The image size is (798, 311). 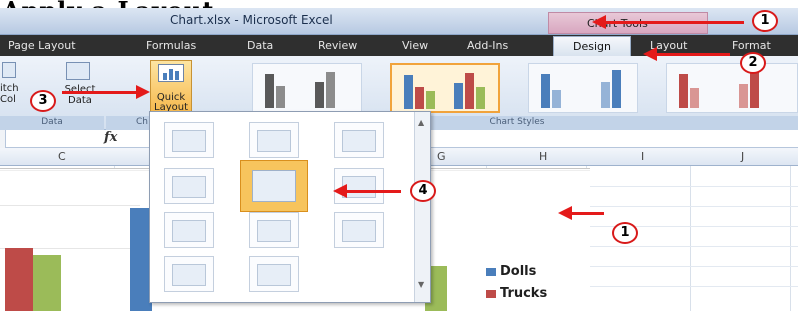 I want to click on legend-label-dolls: Dolls, so click(x=518, y=271).